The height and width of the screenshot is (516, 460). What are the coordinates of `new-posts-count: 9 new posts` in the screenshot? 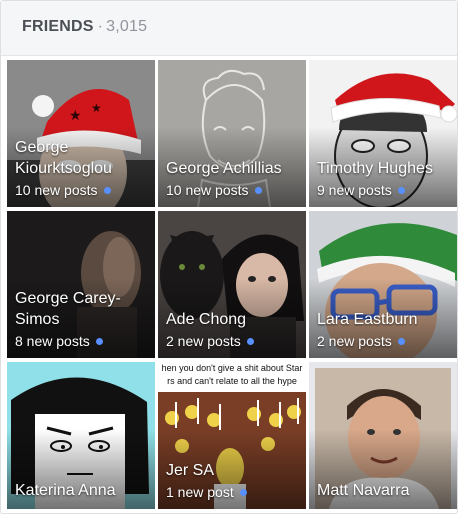 It's located at (361, 190).